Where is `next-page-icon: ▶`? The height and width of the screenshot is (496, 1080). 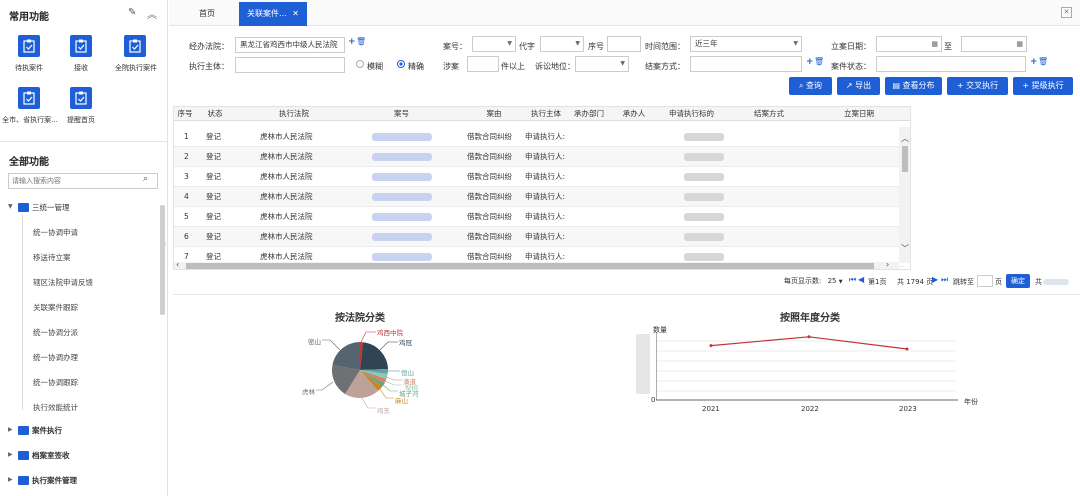 next-page-icon: ▶ is located at coordinates (935, 279).